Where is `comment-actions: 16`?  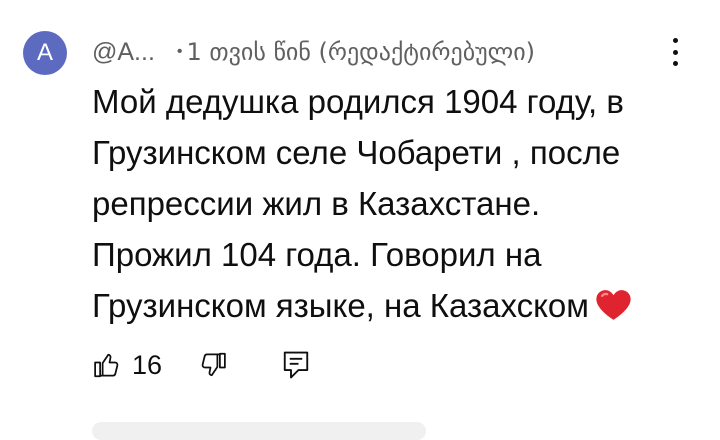
comment-actions: 16 is located at coordinates (201, 365).